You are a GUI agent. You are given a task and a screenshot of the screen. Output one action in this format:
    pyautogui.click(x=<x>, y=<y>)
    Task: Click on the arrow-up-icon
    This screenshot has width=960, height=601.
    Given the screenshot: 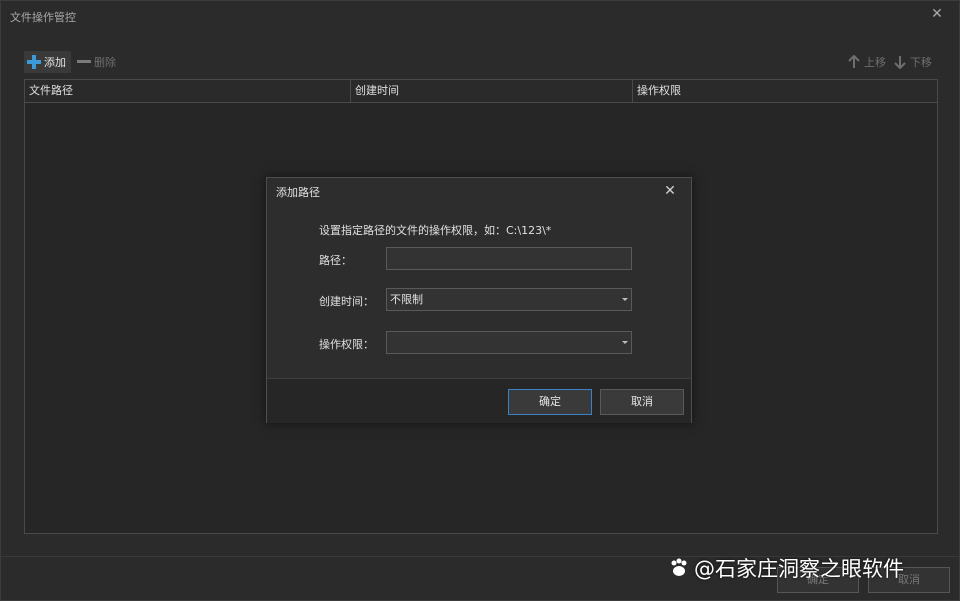 What is the action you would take?
    pyautogui.click(x=854, y=61)
    